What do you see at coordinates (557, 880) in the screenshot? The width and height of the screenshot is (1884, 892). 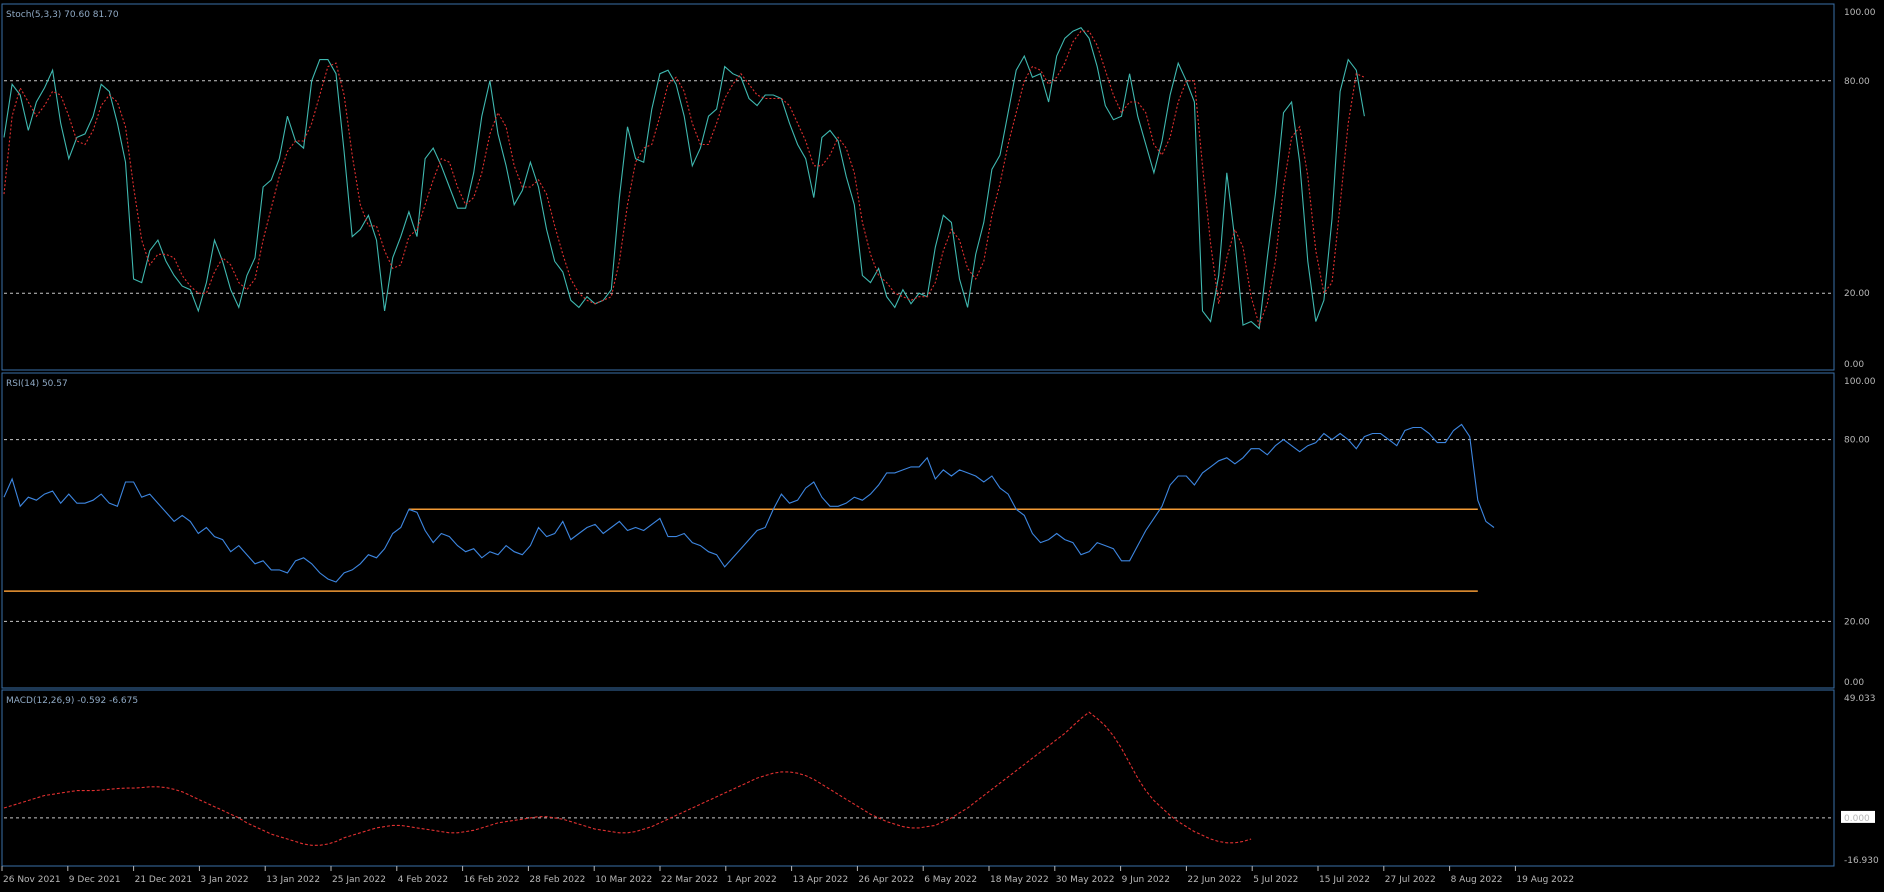 I see `x-tick-label: 28 Feb 2022` at bounding box center [557, 880].